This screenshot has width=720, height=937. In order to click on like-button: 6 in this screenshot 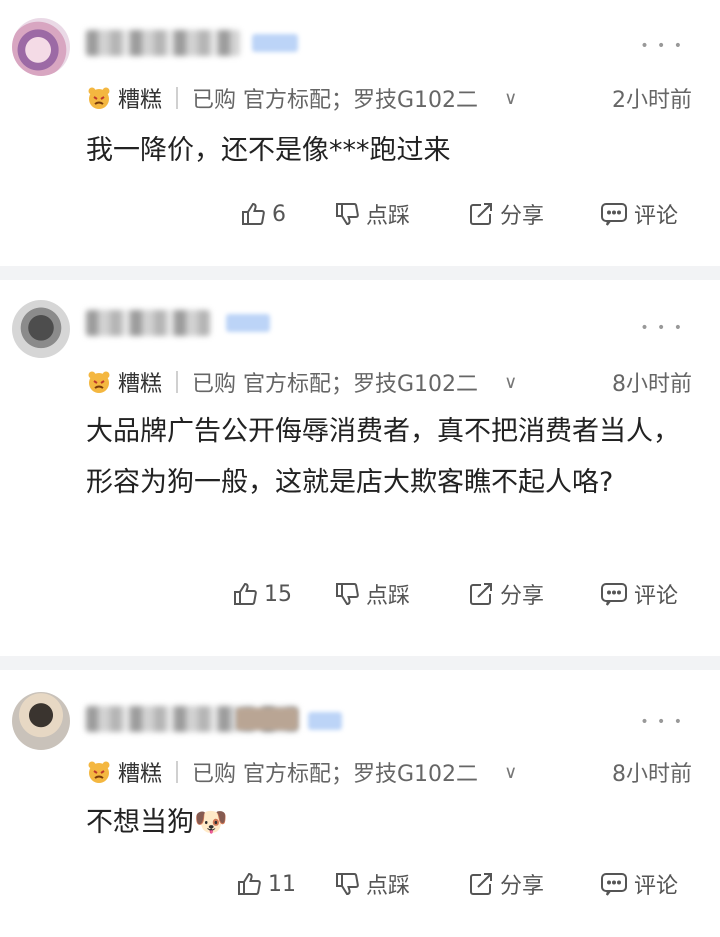, I will do `click(263, 214)`.